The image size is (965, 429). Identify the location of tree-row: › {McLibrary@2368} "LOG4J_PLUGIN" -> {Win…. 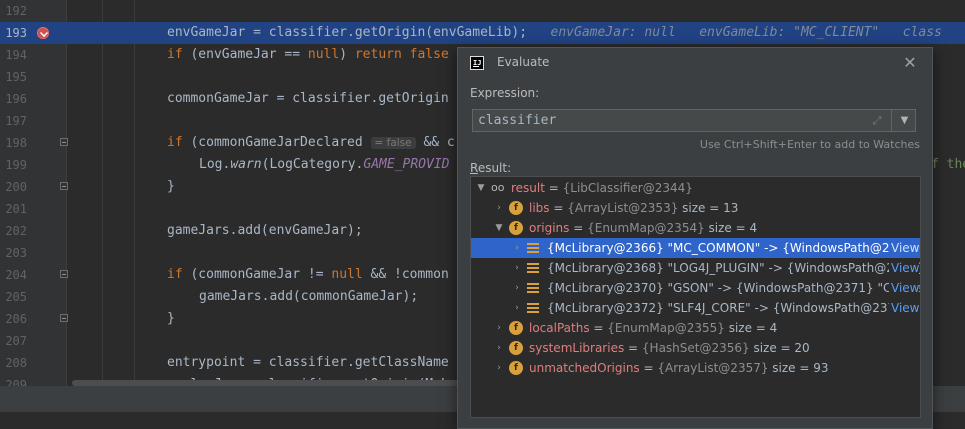
(695, 268).